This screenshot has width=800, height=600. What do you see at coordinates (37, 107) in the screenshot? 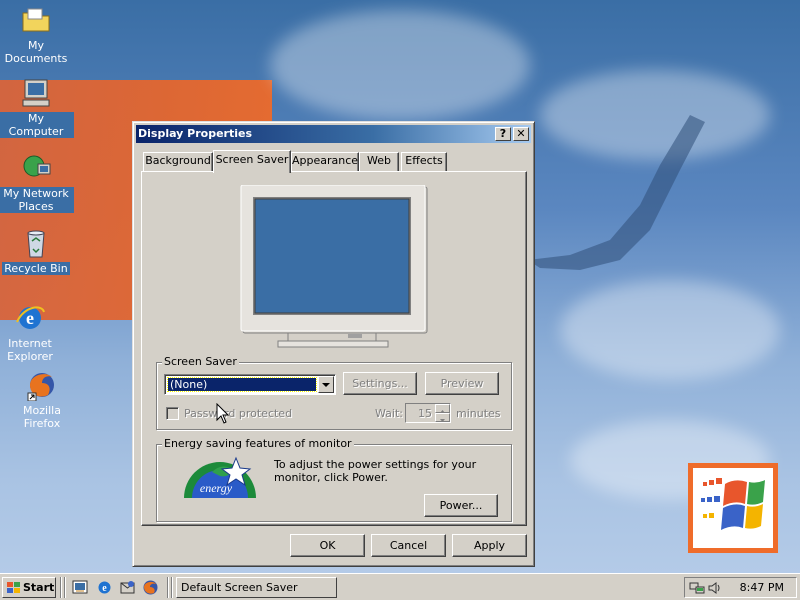
I see `desktop-icon-my-computer: My Computer` at bounding box center [37, 107].